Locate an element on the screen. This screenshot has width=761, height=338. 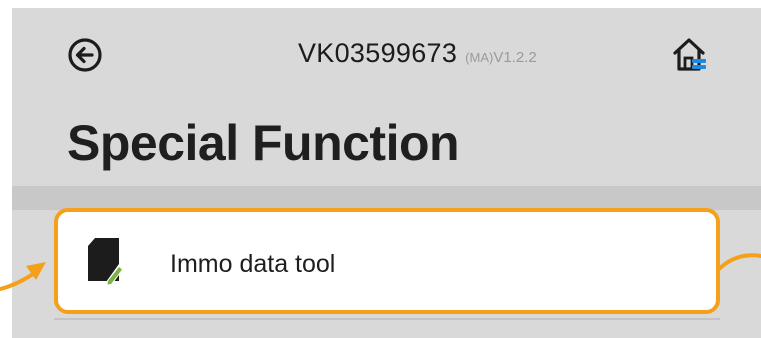
back-arrow-circle-icon is located at coordinates (85, 55).